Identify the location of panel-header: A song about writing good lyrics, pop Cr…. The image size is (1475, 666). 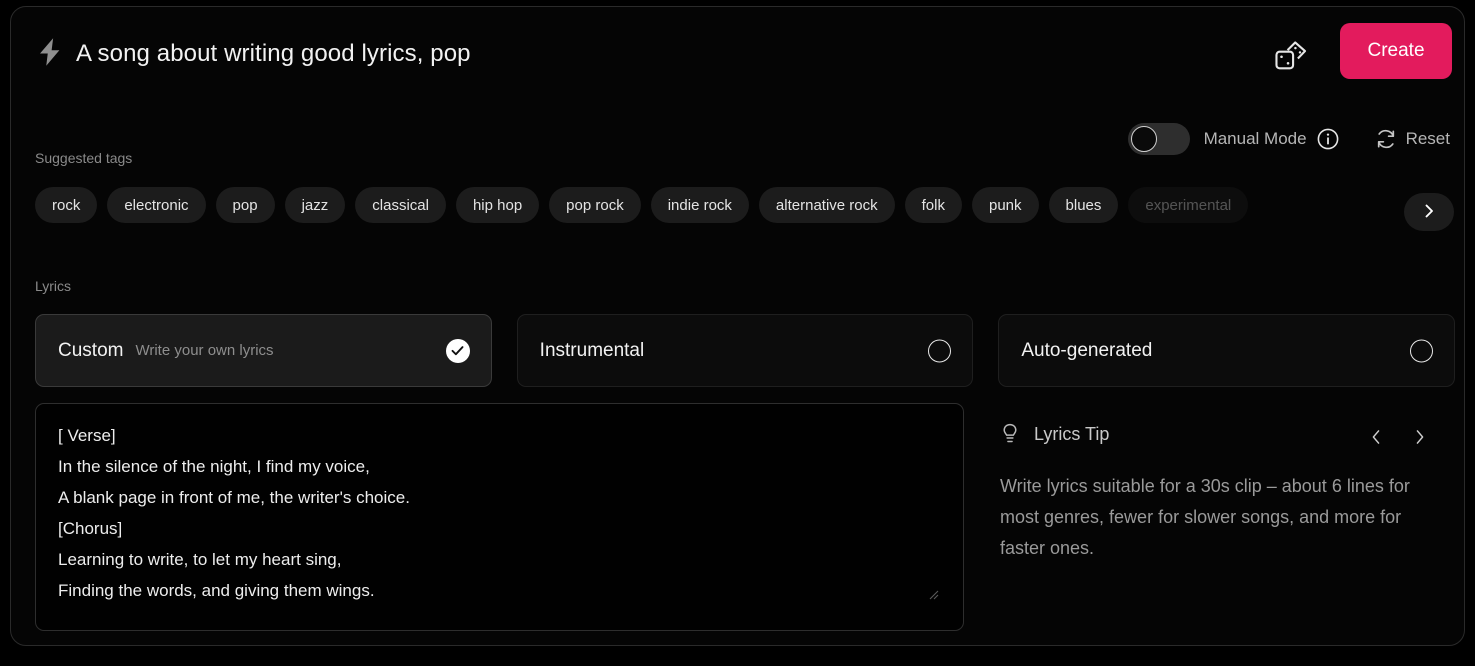
(737, 53).